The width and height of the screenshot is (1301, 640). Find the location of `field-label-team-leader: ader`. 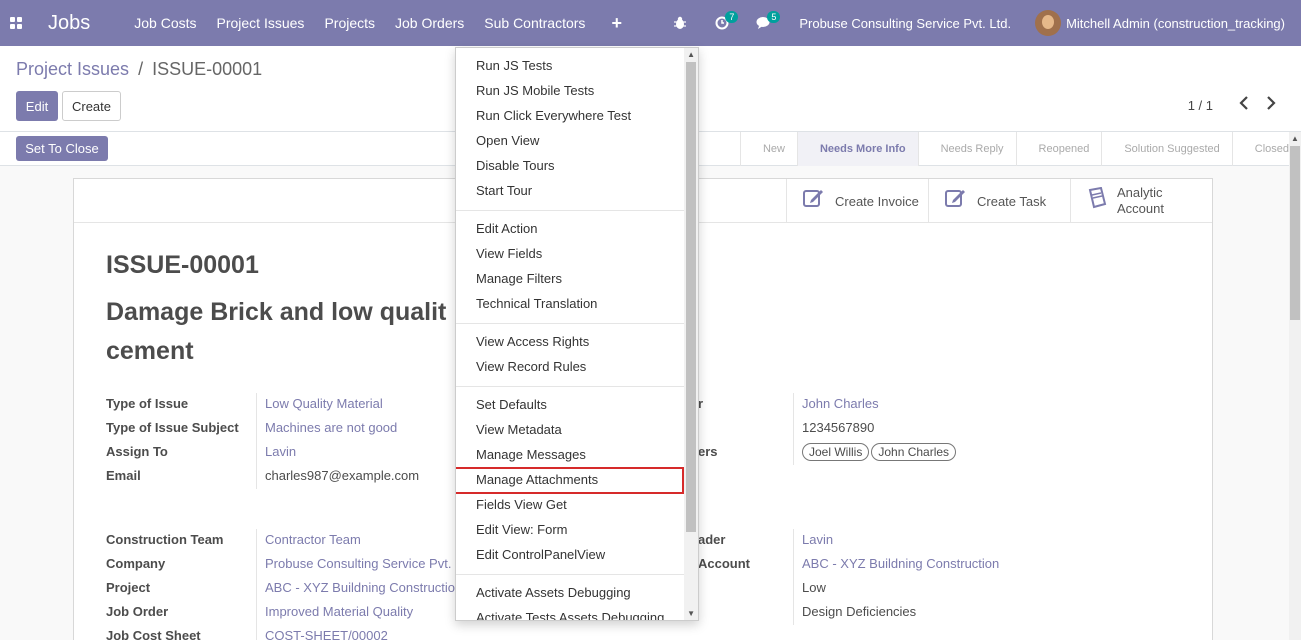

field-label-team-leader: ader is located at coordinates (712, 539).